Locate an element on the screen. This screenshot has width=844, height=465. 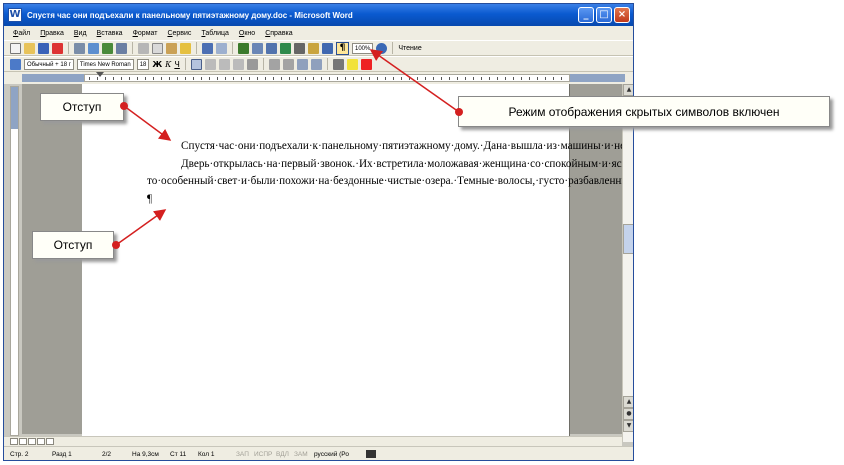
align-right-icon is located at coordinates (224, 64).